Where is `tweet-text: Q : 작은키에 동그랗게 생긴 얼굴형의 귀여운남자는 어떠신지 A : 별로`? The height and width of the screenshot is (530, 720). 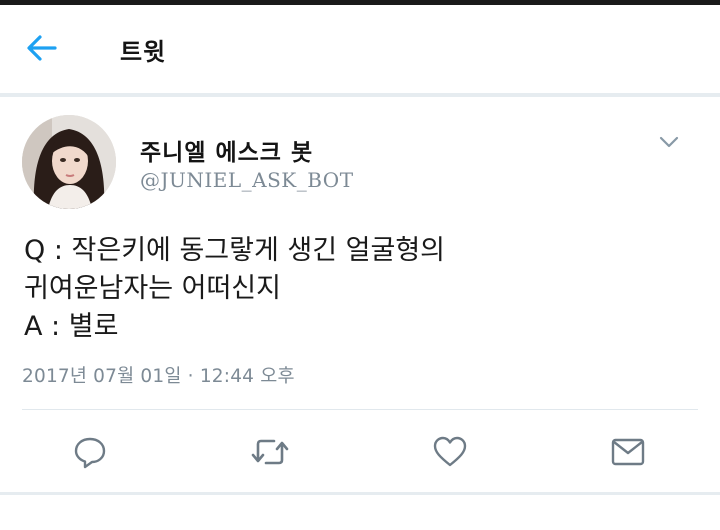 tweet-text: Q : 작은키에 동그랗게 생긴 얼굴형의 귀여운남자는 어떠신지 A : 별로 is located at coordinates (234, 289).